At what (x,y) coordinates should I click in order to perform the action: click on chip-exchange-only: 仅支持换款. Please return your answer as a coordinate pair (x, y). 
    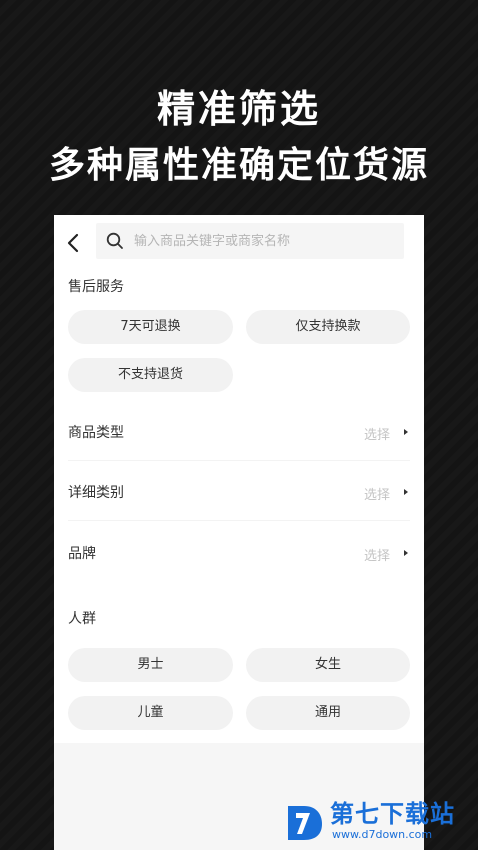
    Looking at the image, I should click on (328, 327).